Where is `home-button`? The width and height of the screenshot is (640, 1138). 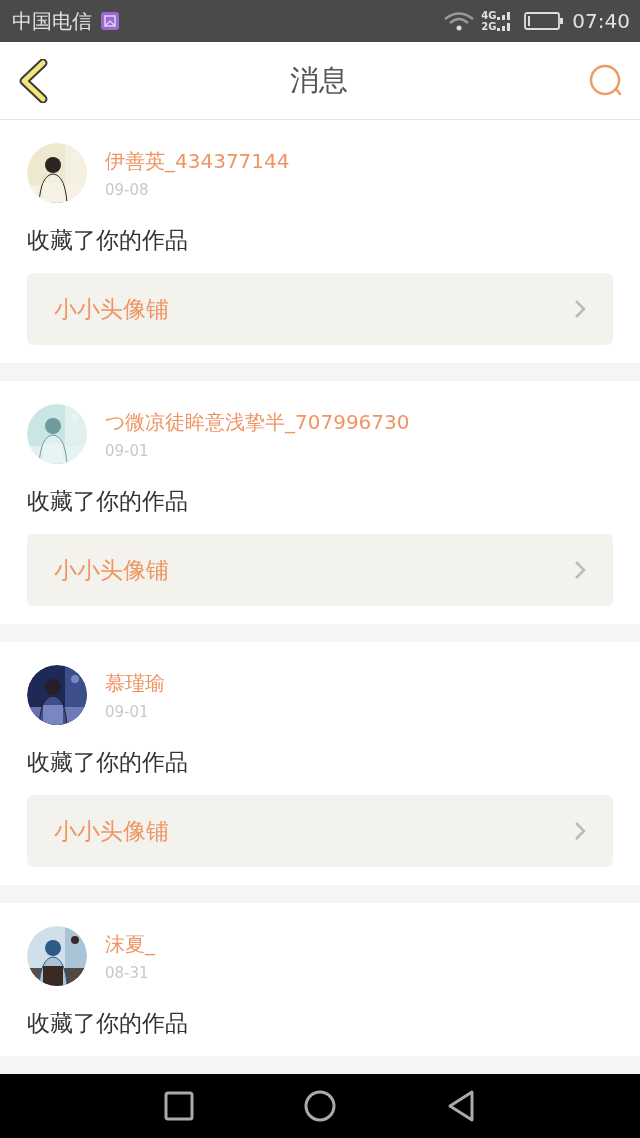
home-button is located at coordinates (320, 1106).